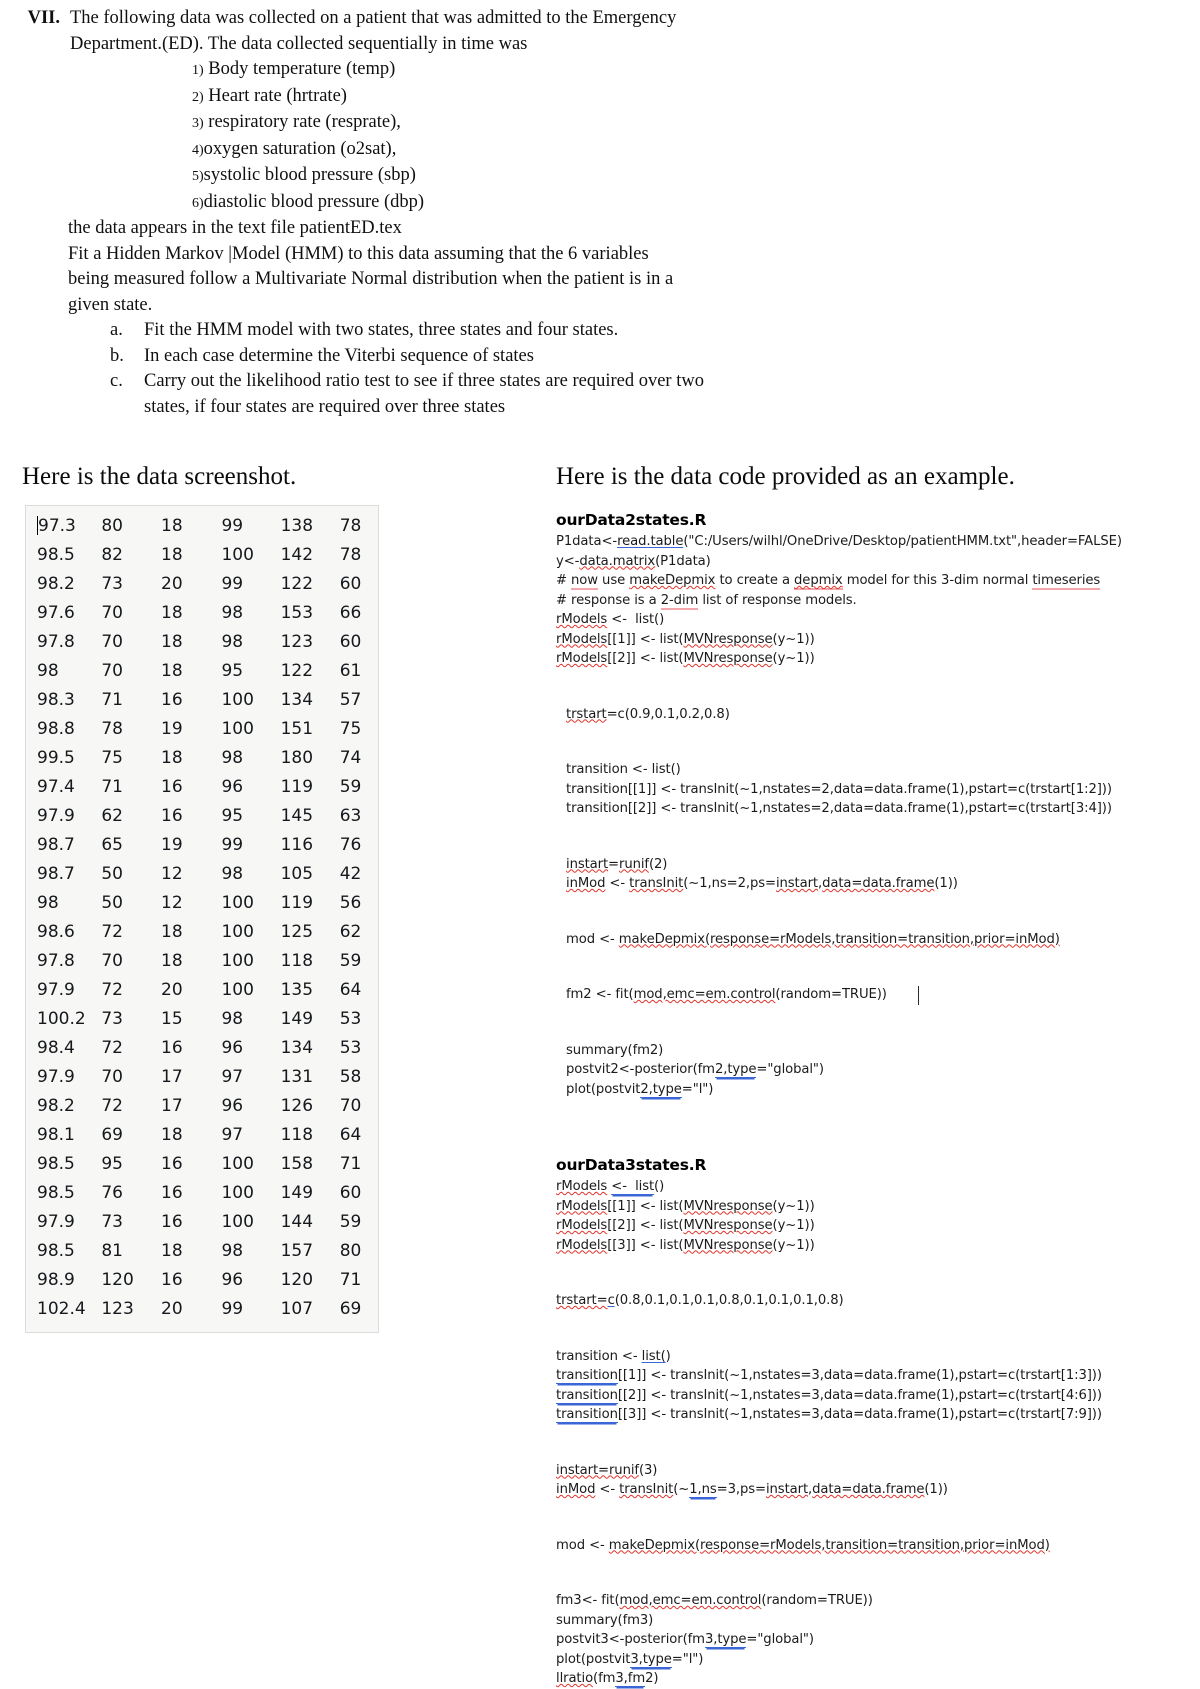  What do you see at coordinates (597, 1470) in the screenshot?
I see `code-token-instart-3: instart=runif` at bounding box center [597, 1470].